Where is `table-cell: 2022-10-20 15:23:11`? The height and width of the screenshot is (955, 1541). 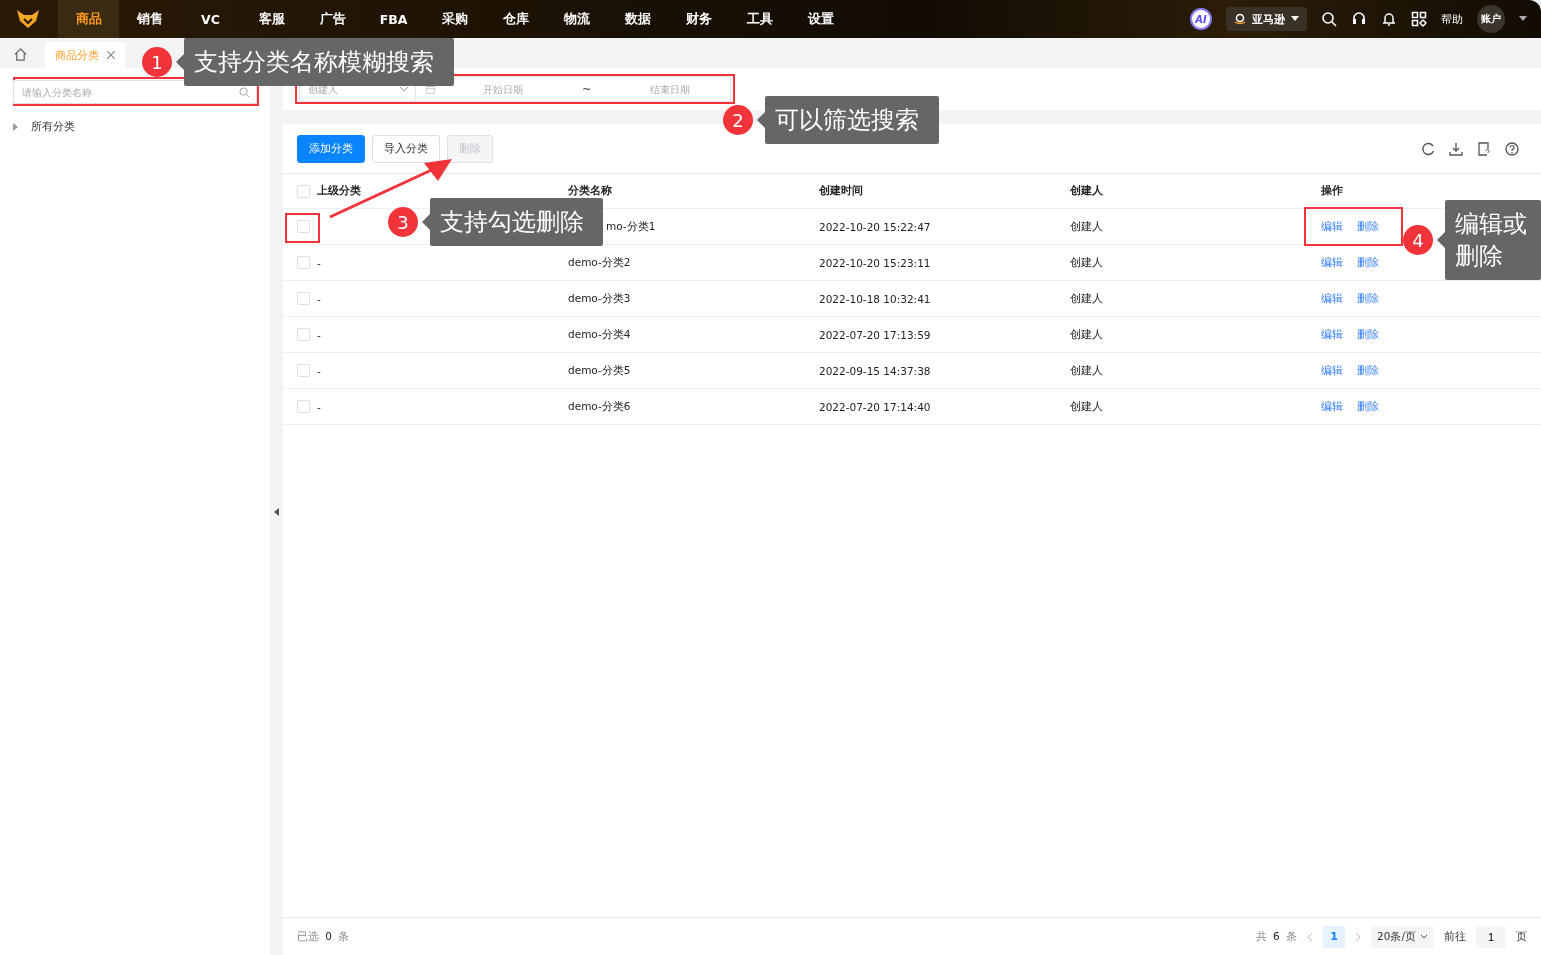 table-cell: 2022-10-20 15:23:11 is located at coordinates (875, 262).